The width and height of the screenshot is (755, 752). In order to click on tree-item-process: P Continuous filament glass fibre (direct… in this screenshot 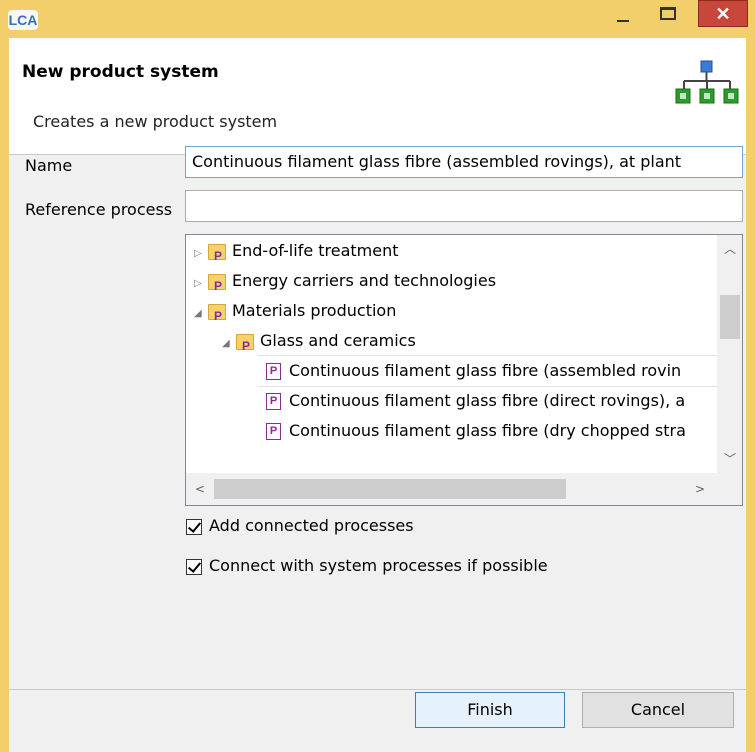, I will do `click(475, 401)`.